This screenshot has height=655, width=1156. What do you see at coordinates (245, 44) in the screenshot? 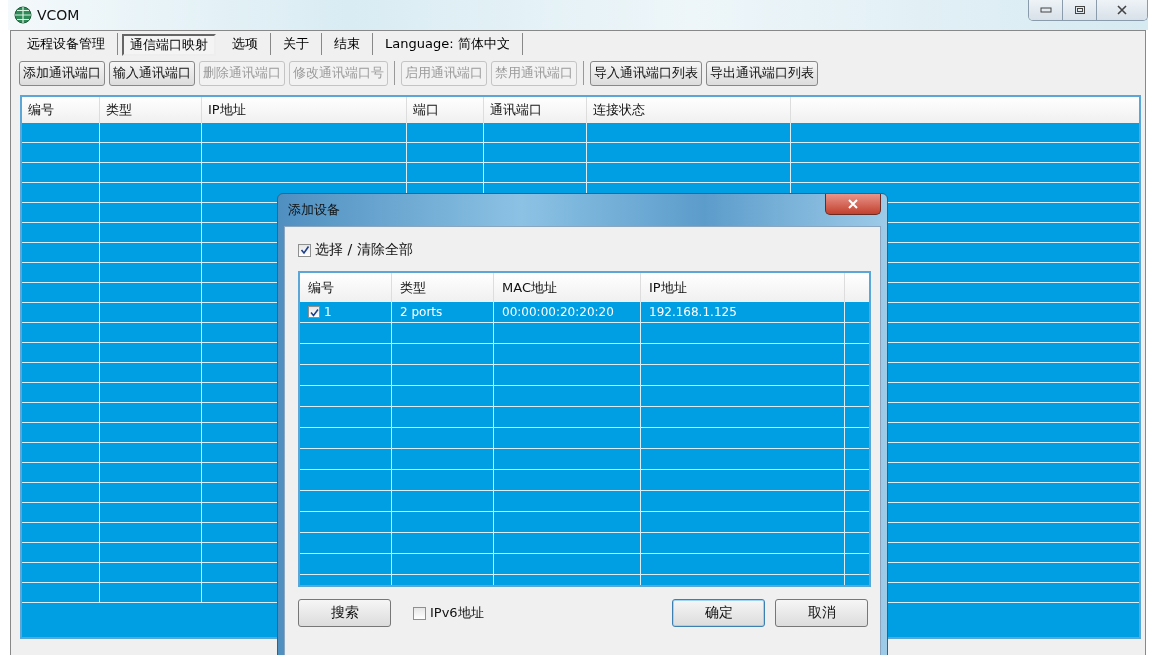
I see `tab: 选项` at bounding box center [245, 44].